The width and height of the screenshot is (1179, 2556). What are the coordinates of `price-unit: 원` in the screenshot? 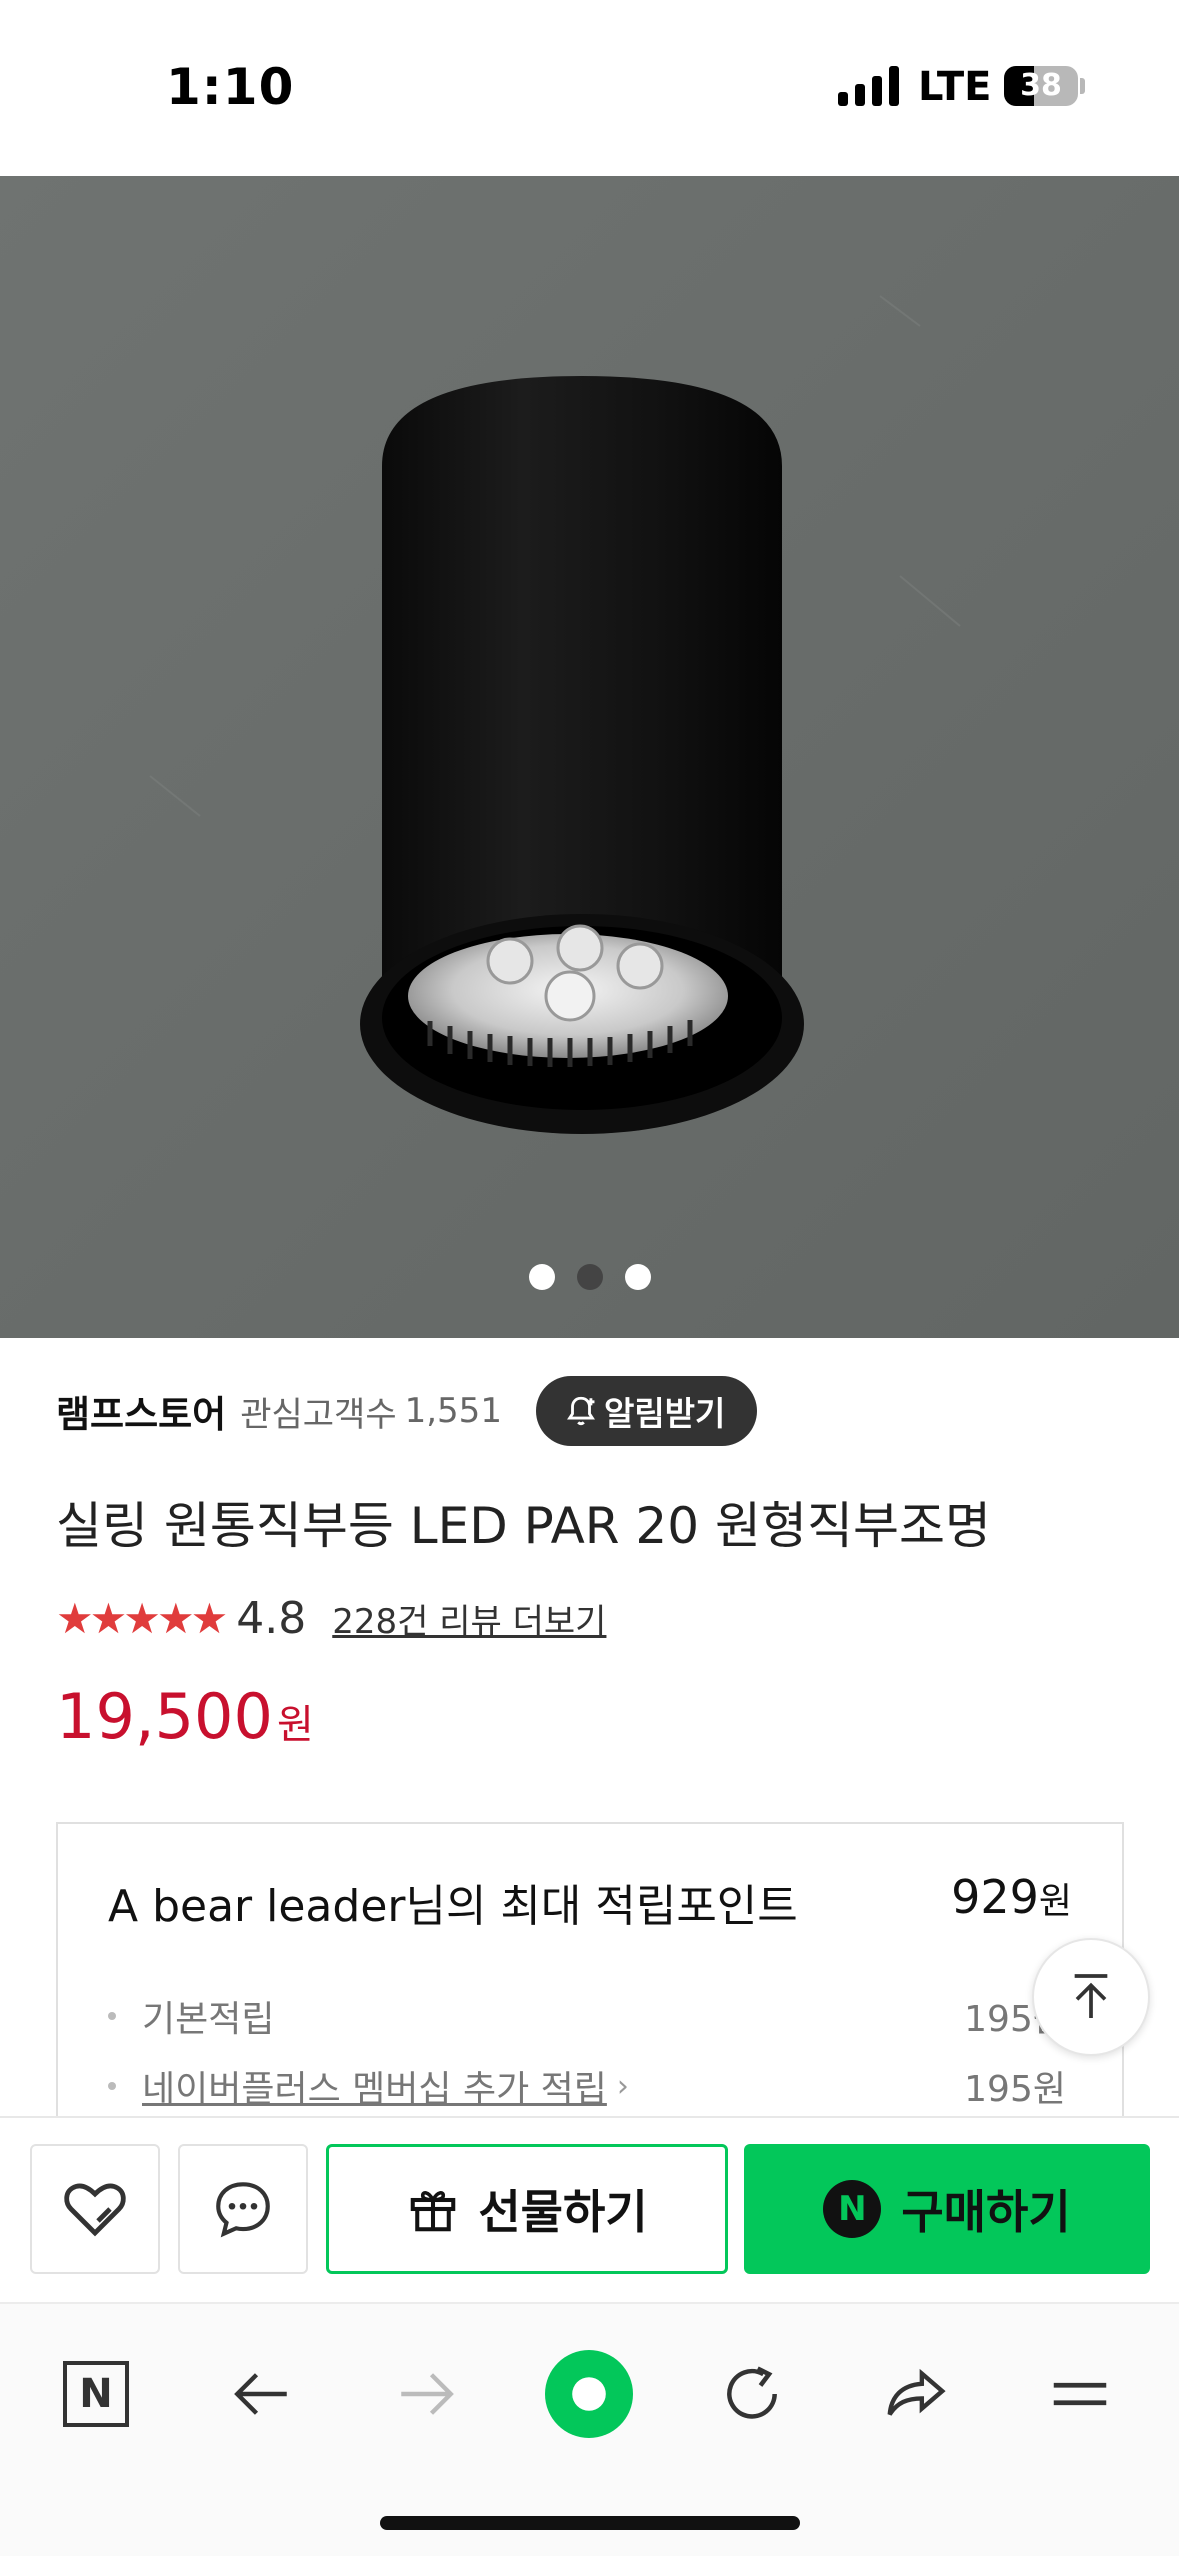 It's located at (295, 1725).